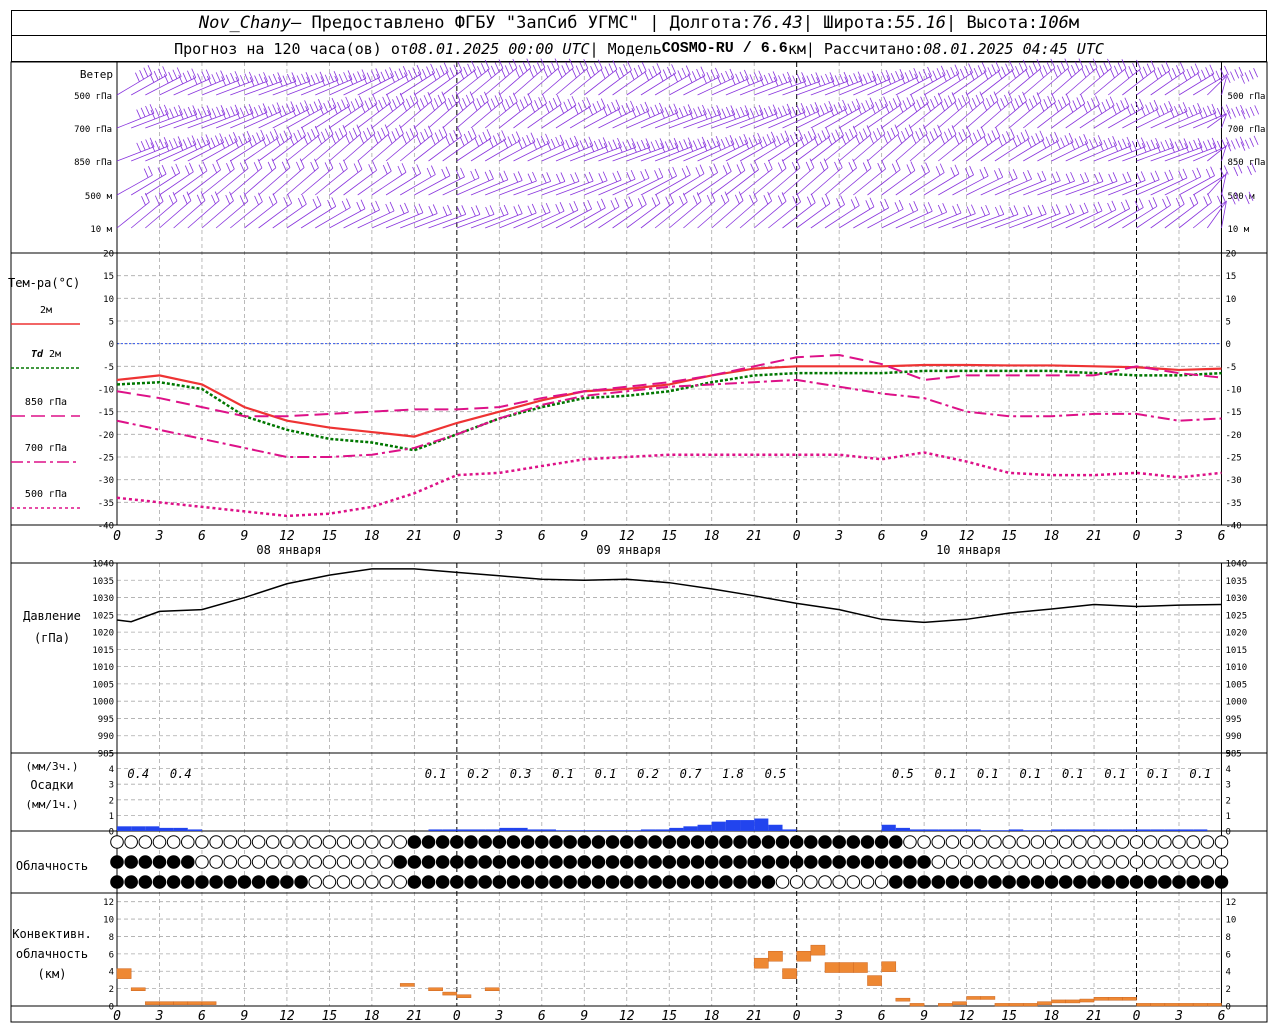 The image size is (1280, 1024). I want to click on y-tick-left: 5, so click(111, 323).